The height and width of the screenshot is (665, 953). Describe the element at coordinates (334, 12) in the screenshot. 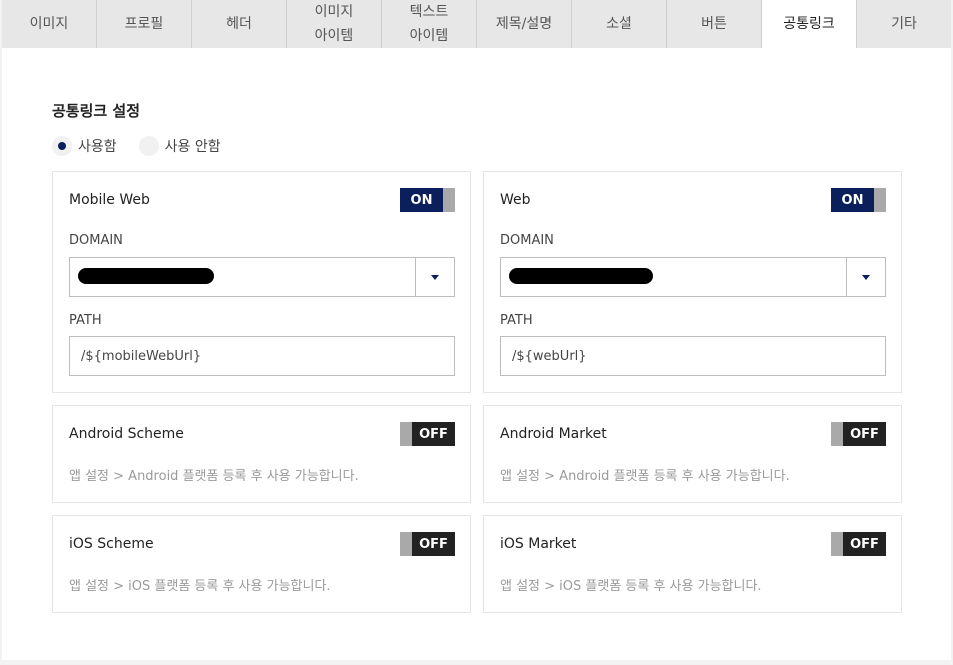

I see `tab-label-line1: 이미지` at that location.